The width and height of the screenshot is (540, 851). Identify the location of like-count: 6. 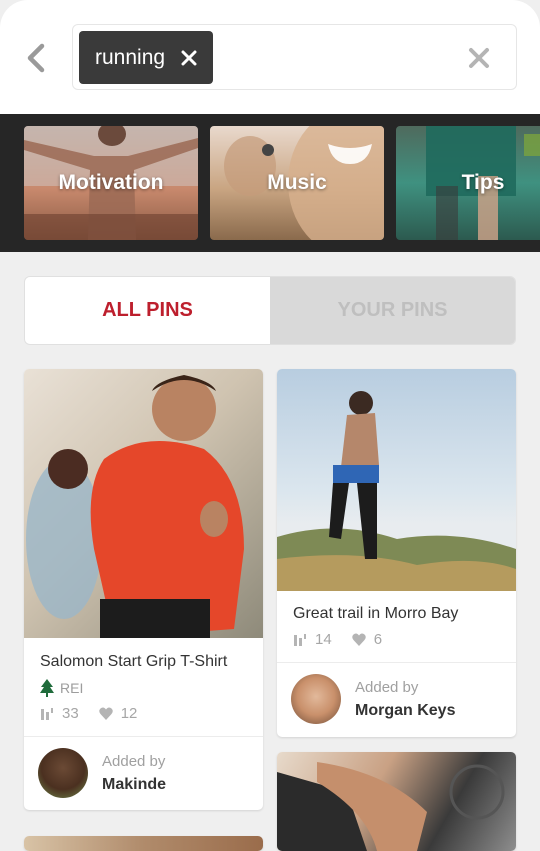
(378, 639).